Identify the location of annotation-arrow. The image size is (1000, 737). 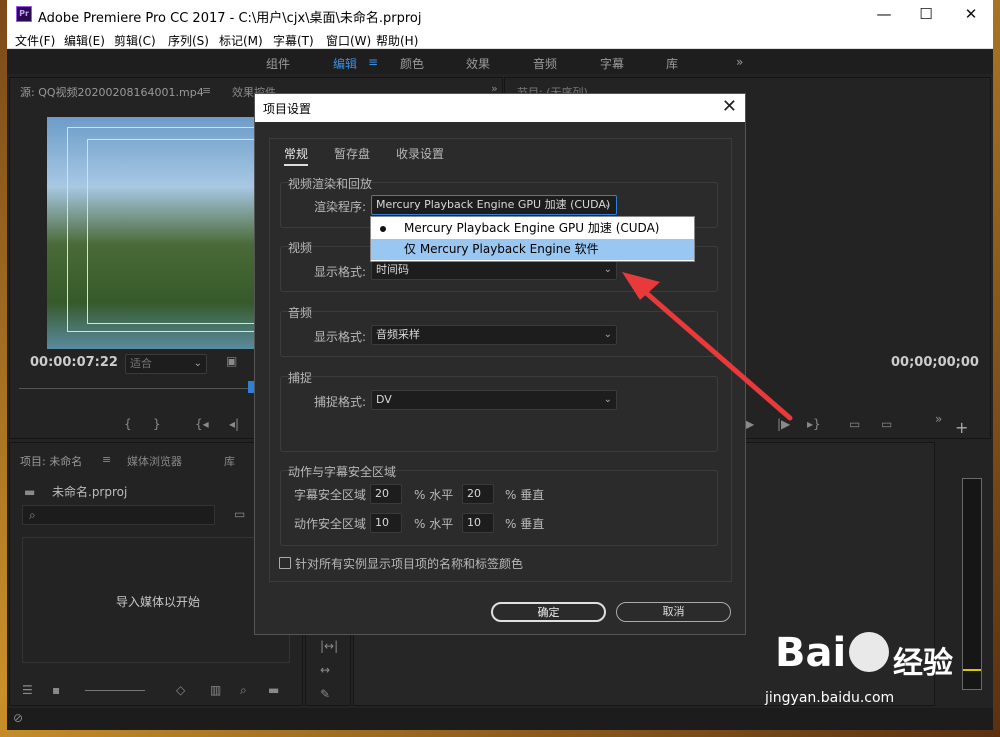
(707, 346).